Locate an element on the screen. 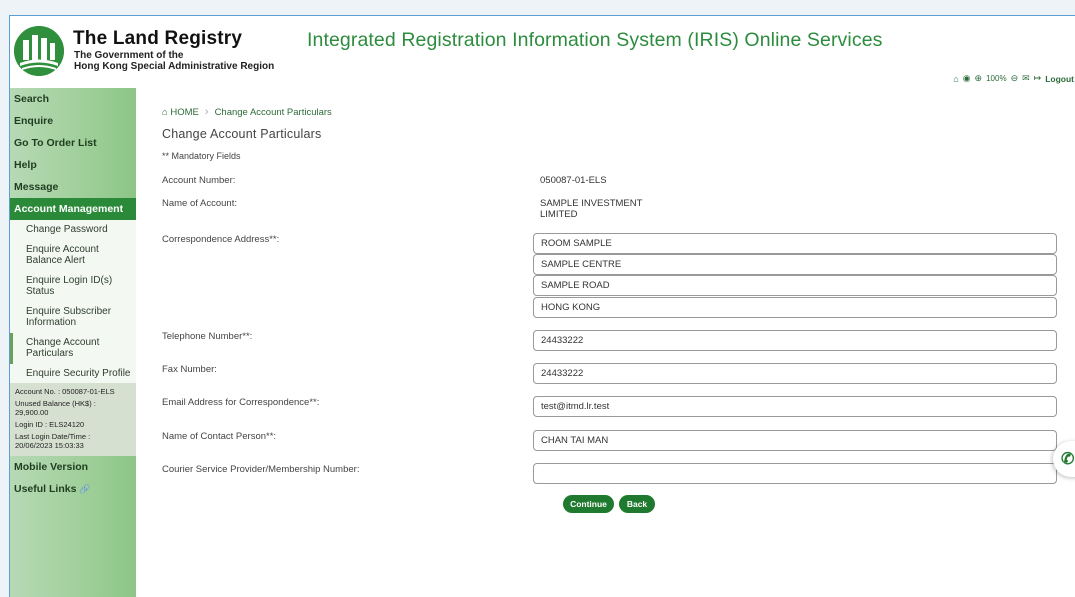 The height and width of the screenshot is (597, 1075). zoom-out-icon: ⊖ is located at coordinates (1015, 78).